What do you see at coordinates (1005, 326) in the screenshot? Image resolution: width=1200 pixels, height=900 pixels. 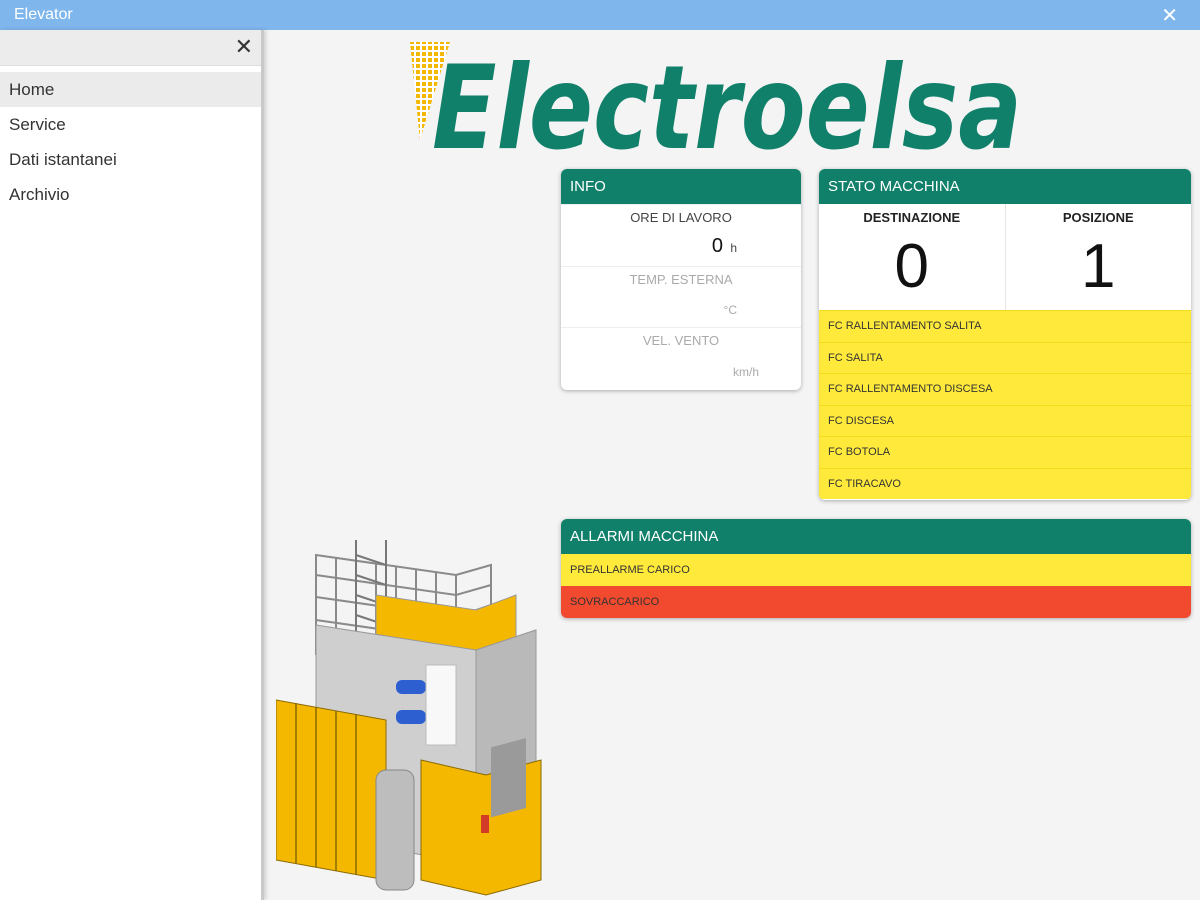 I see `fc-rallentamento-salita: FC RALLENTAMENTO SALITA` at bounding box center [1005, 326].